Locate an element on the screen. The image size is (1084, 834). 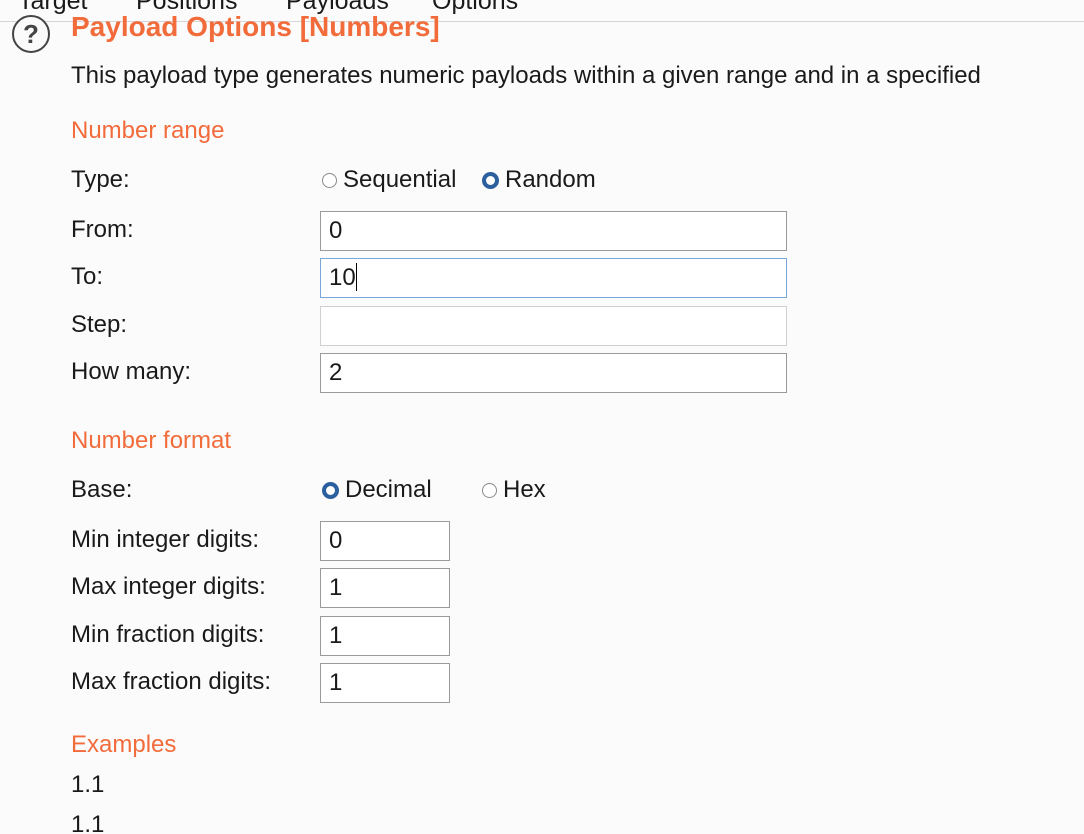
how-many-label: How many: is located at coordinates (131, 371).